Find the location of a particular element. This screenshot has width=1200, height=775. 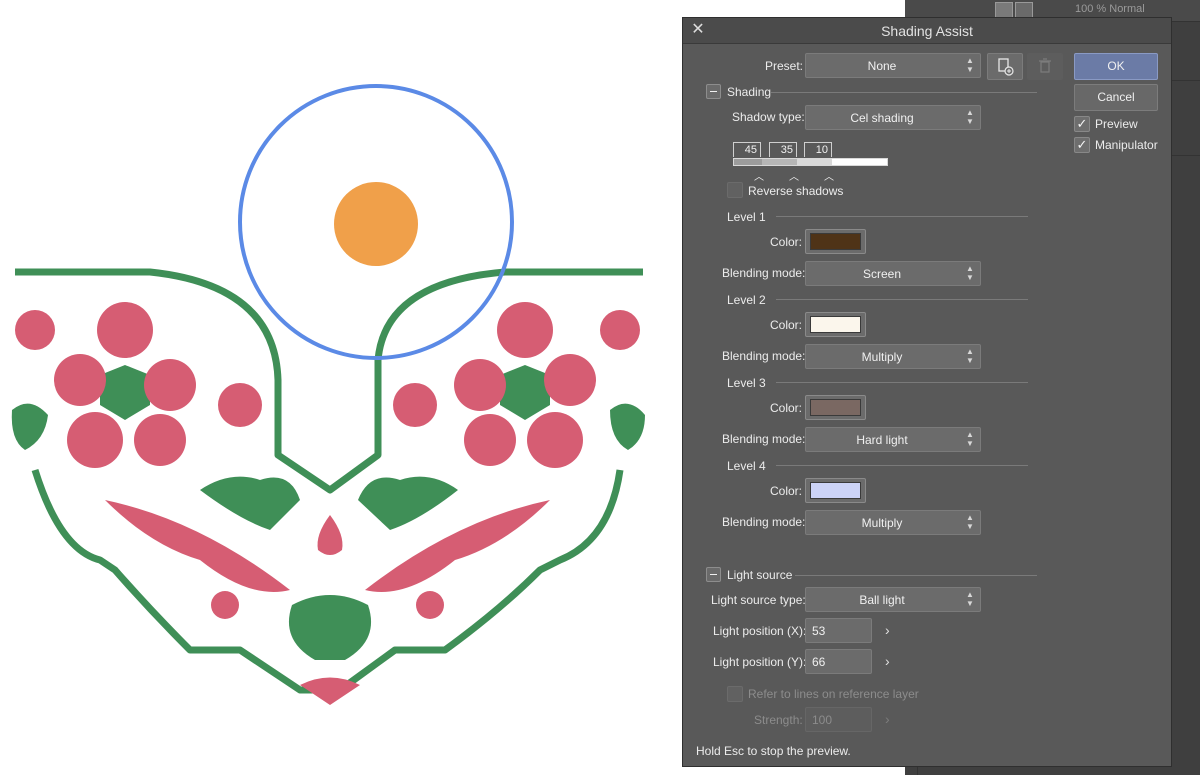

level-2-color-label: Color: is located at coordinates (786, 325).